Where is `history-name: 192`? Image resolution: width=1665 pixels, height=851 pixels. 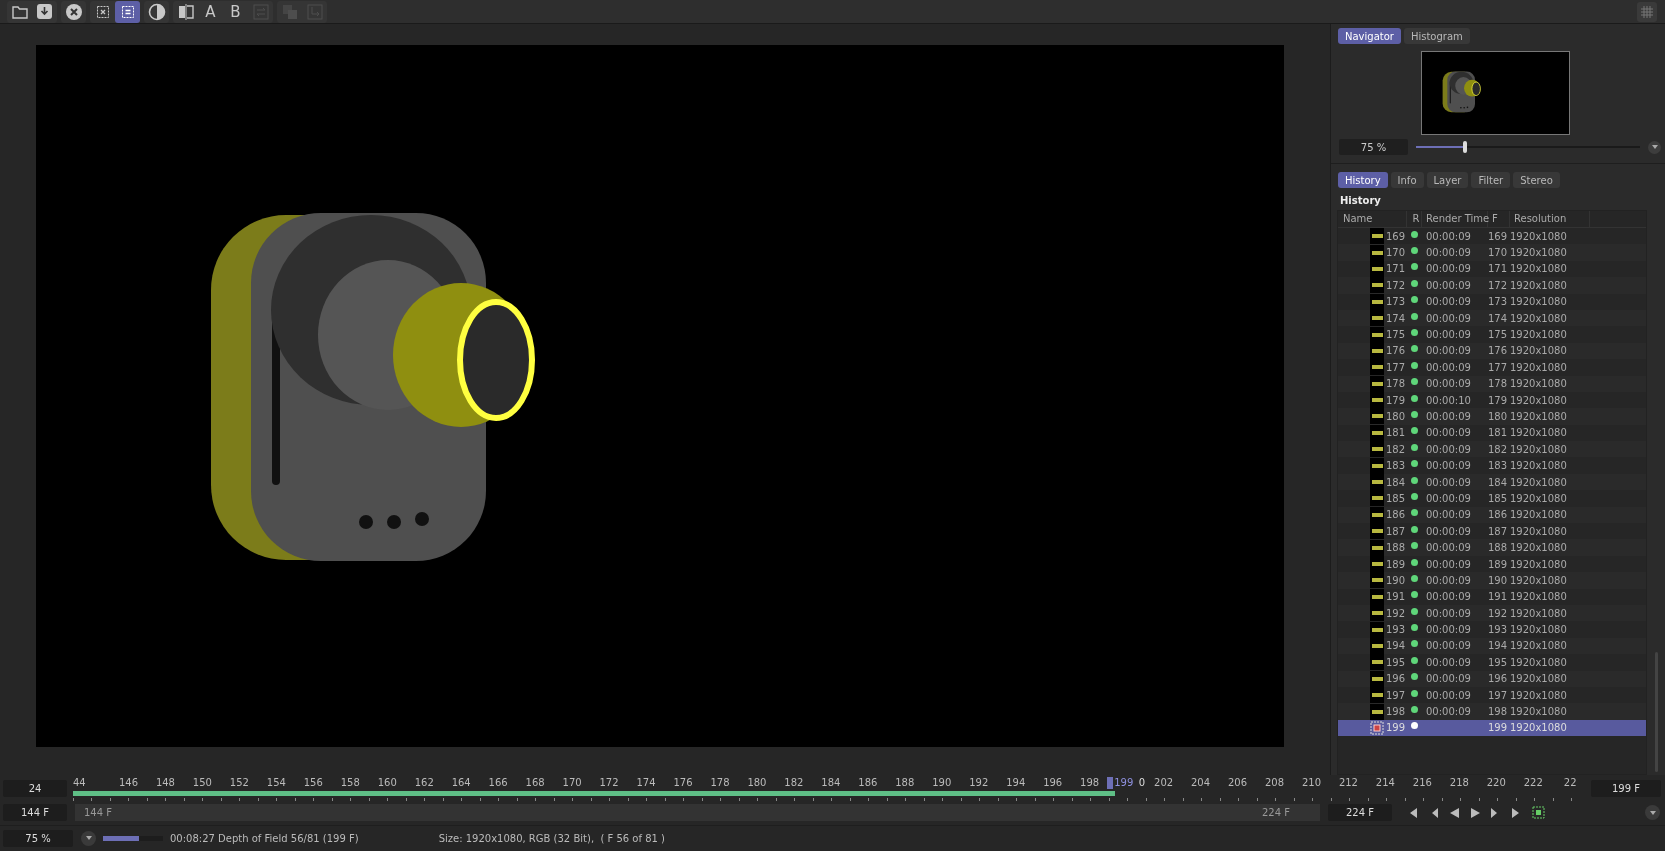
history-name: 192 is located at coordinates (1396, 613).